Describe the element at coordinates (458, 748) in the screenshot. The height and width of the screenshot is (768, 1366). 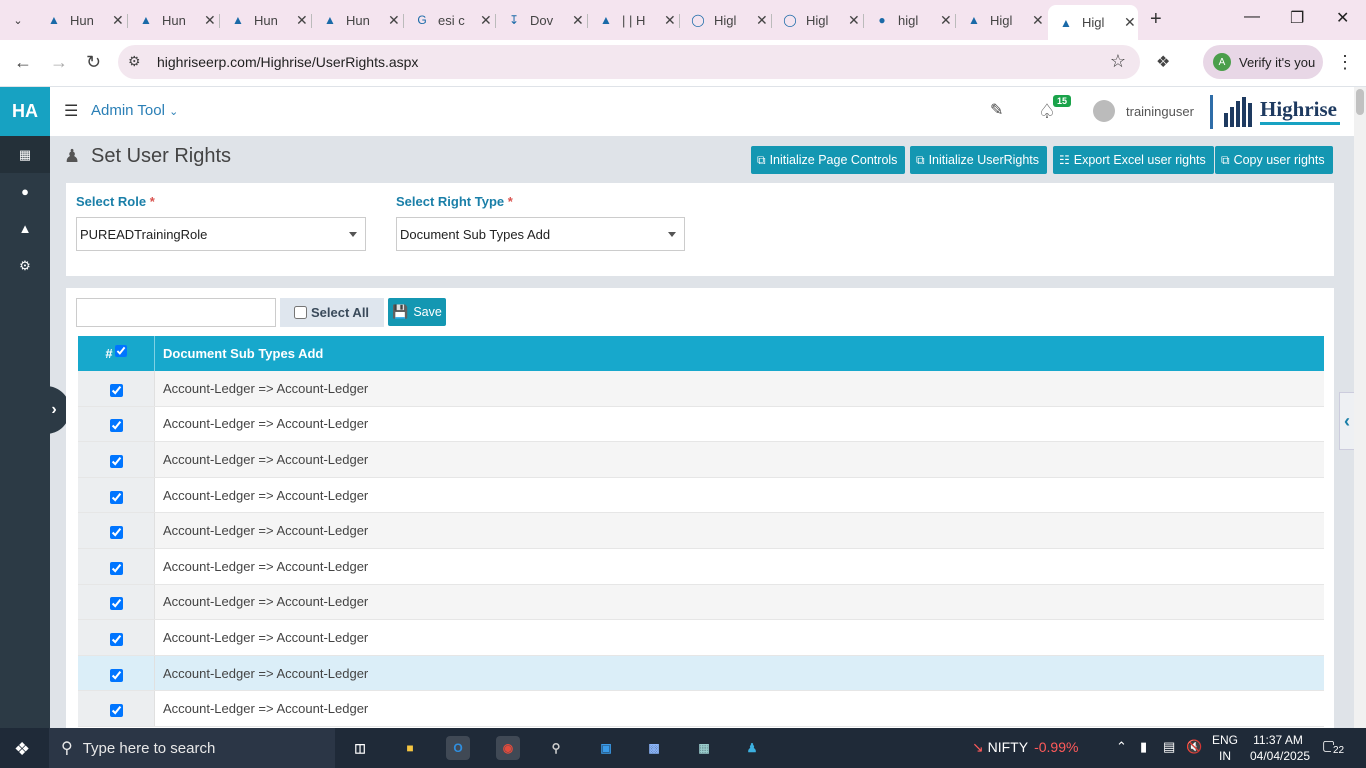
I see `outlook-icon: O` at that location.